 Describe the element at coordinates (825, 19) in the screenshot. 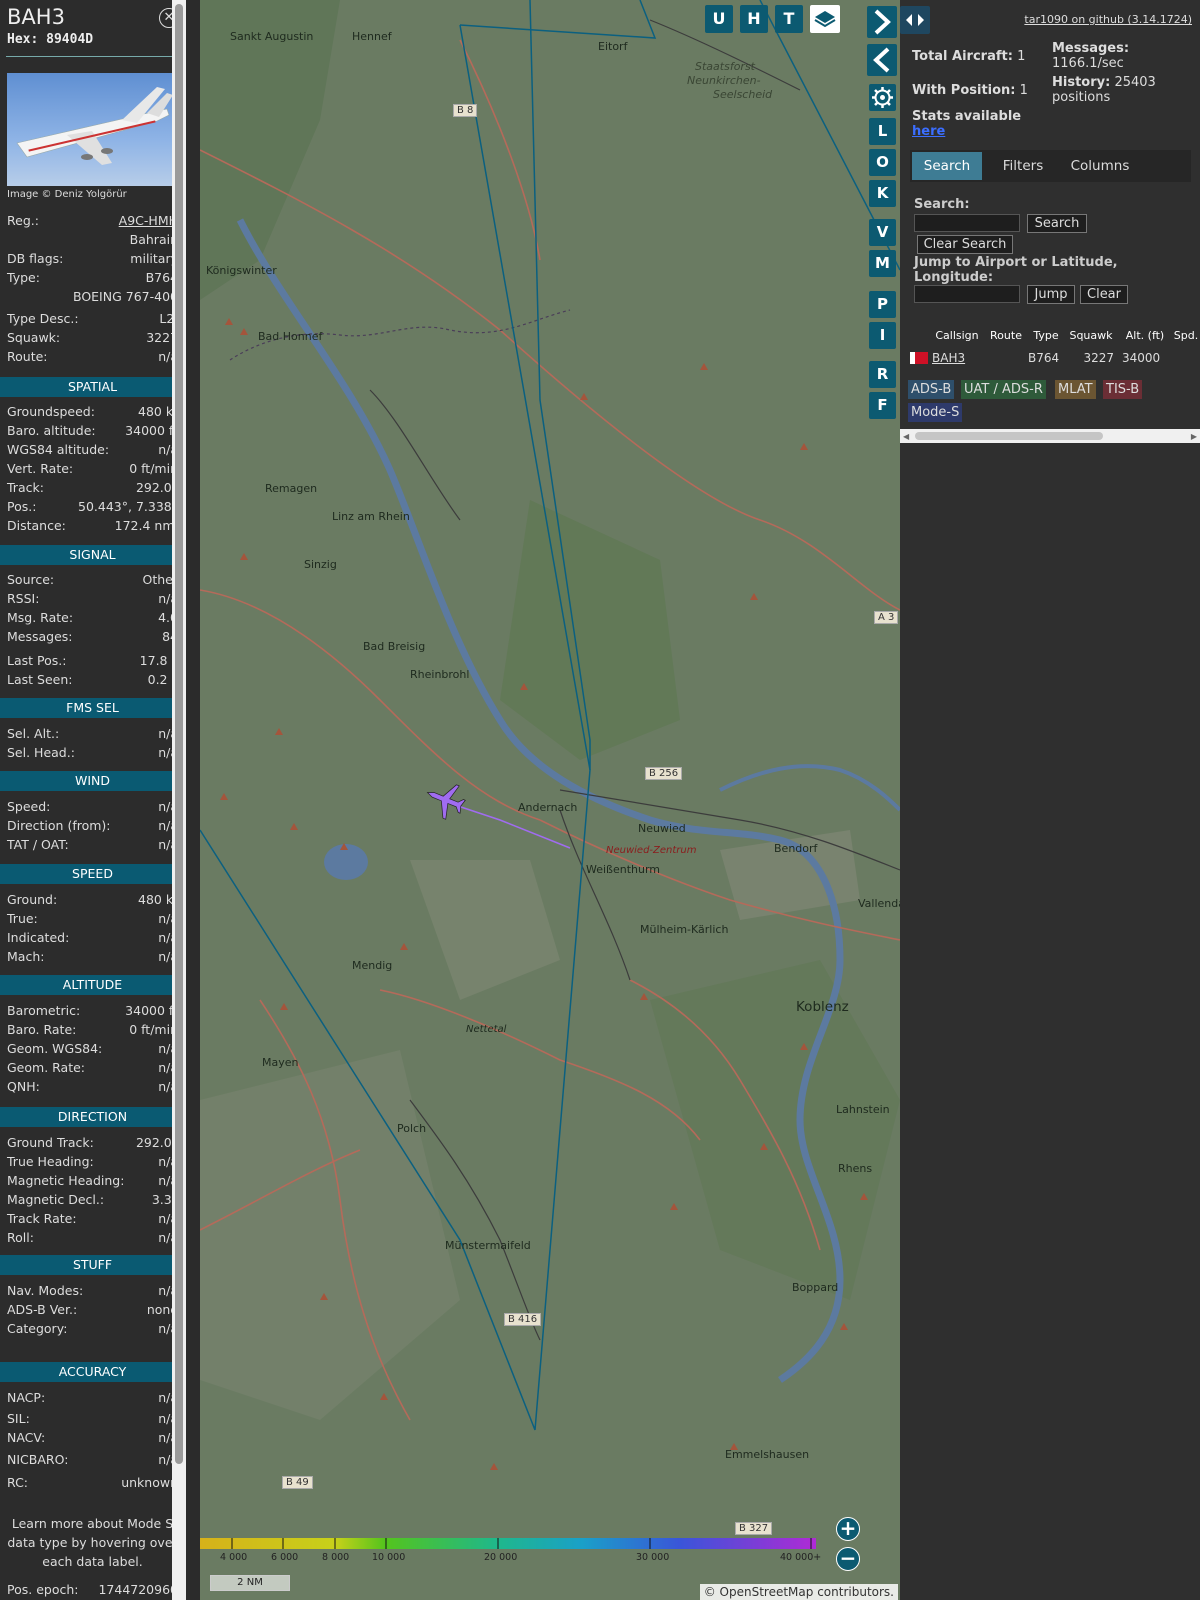

I see `layers-button` at that location.